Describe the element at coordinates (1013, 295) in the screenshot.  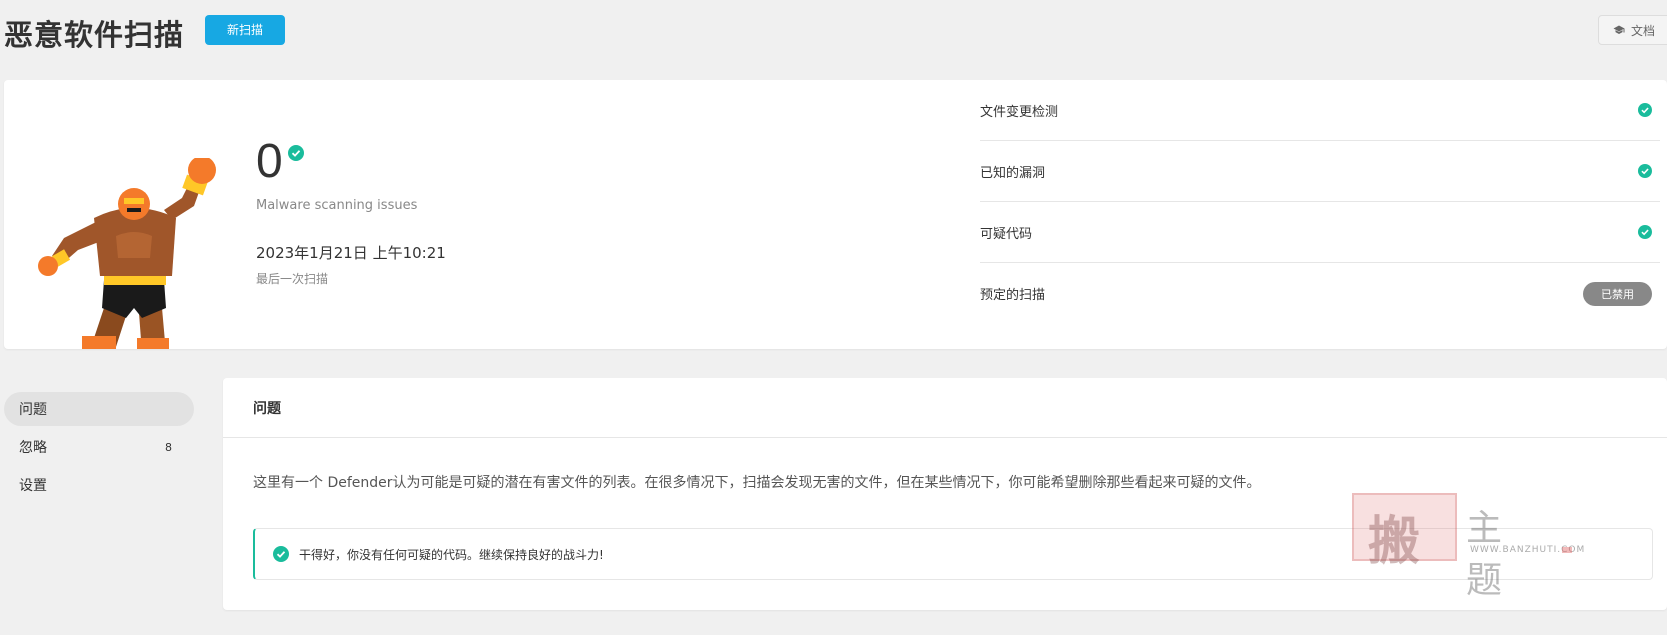
I see `status-label: 预定的扫描` at that location.